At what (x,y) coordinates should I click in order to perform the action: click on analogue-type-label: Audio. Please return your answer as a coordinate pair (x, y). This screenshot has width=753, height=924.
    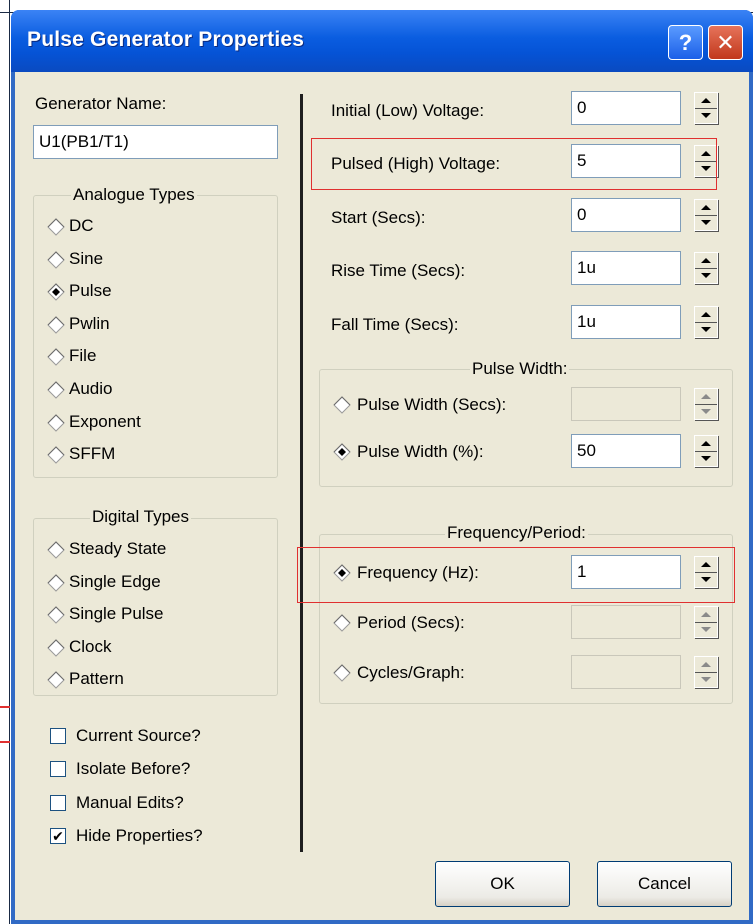
    Looking at the image, I should click on (91, 388).